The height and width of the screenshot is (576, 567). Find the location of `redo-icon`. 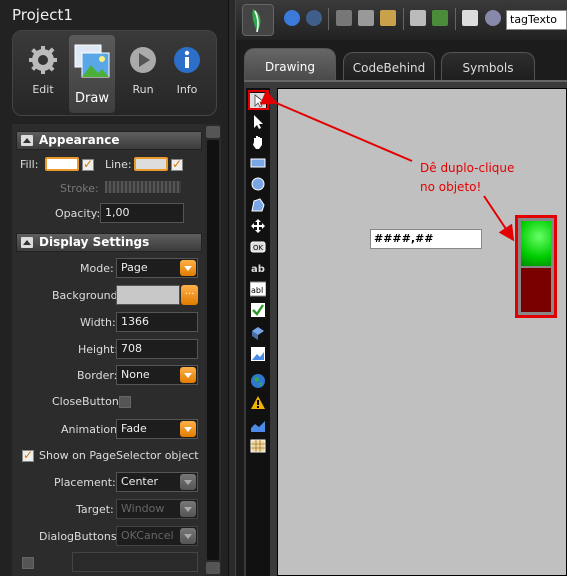

redo-icon is located at coordinates (314, 18).